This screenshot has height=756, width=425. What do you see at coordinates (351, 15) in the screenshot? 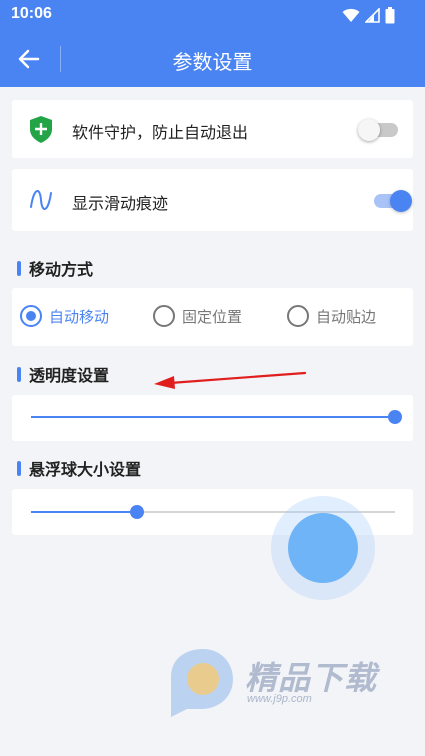
I see `wifi-icon` at bounding box center [351, 15].